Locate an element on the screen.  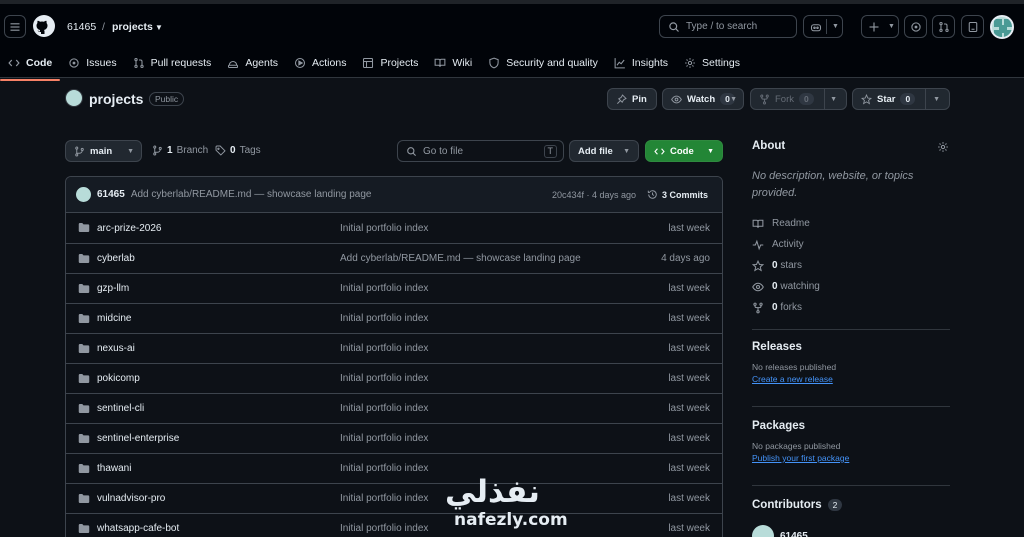
copilot-button: ▼ is located at coordinates (823, 26).